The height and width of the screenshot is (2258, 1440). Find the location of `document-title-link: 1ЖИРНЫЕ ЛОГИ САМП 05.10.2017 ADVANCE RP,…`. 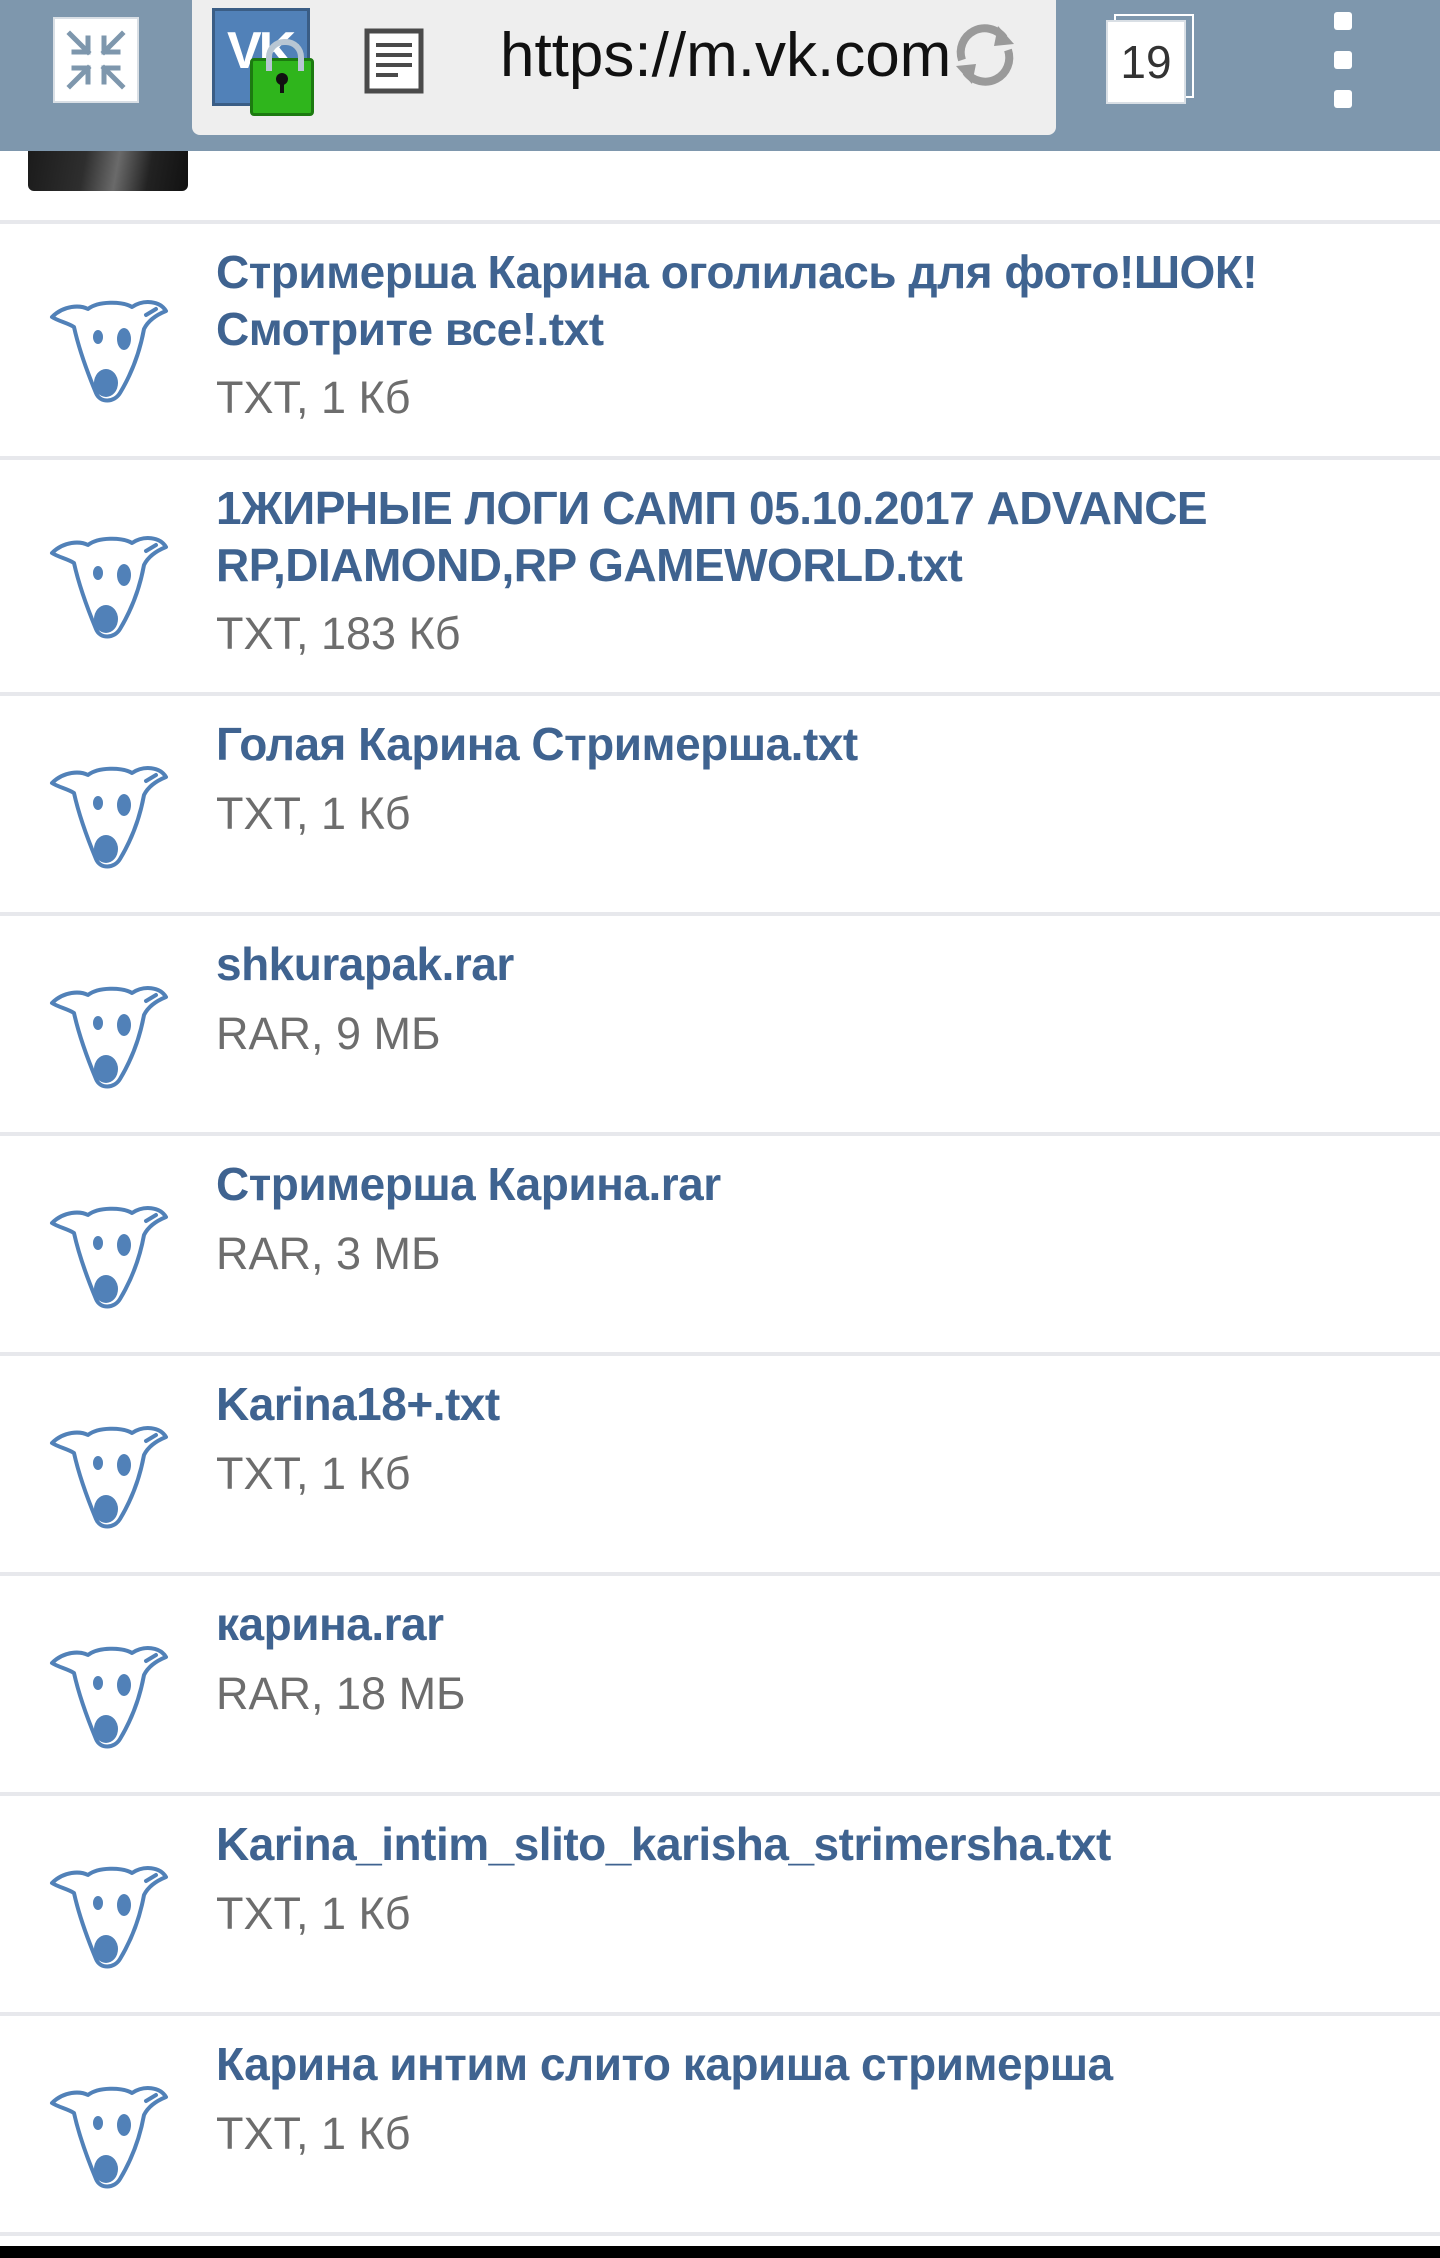

document-title-link: 1ЖИРНЫЕ ЛОГИ САМП 05.10.2017 ADVANCE RP,… is located at coordinates (806, 537).